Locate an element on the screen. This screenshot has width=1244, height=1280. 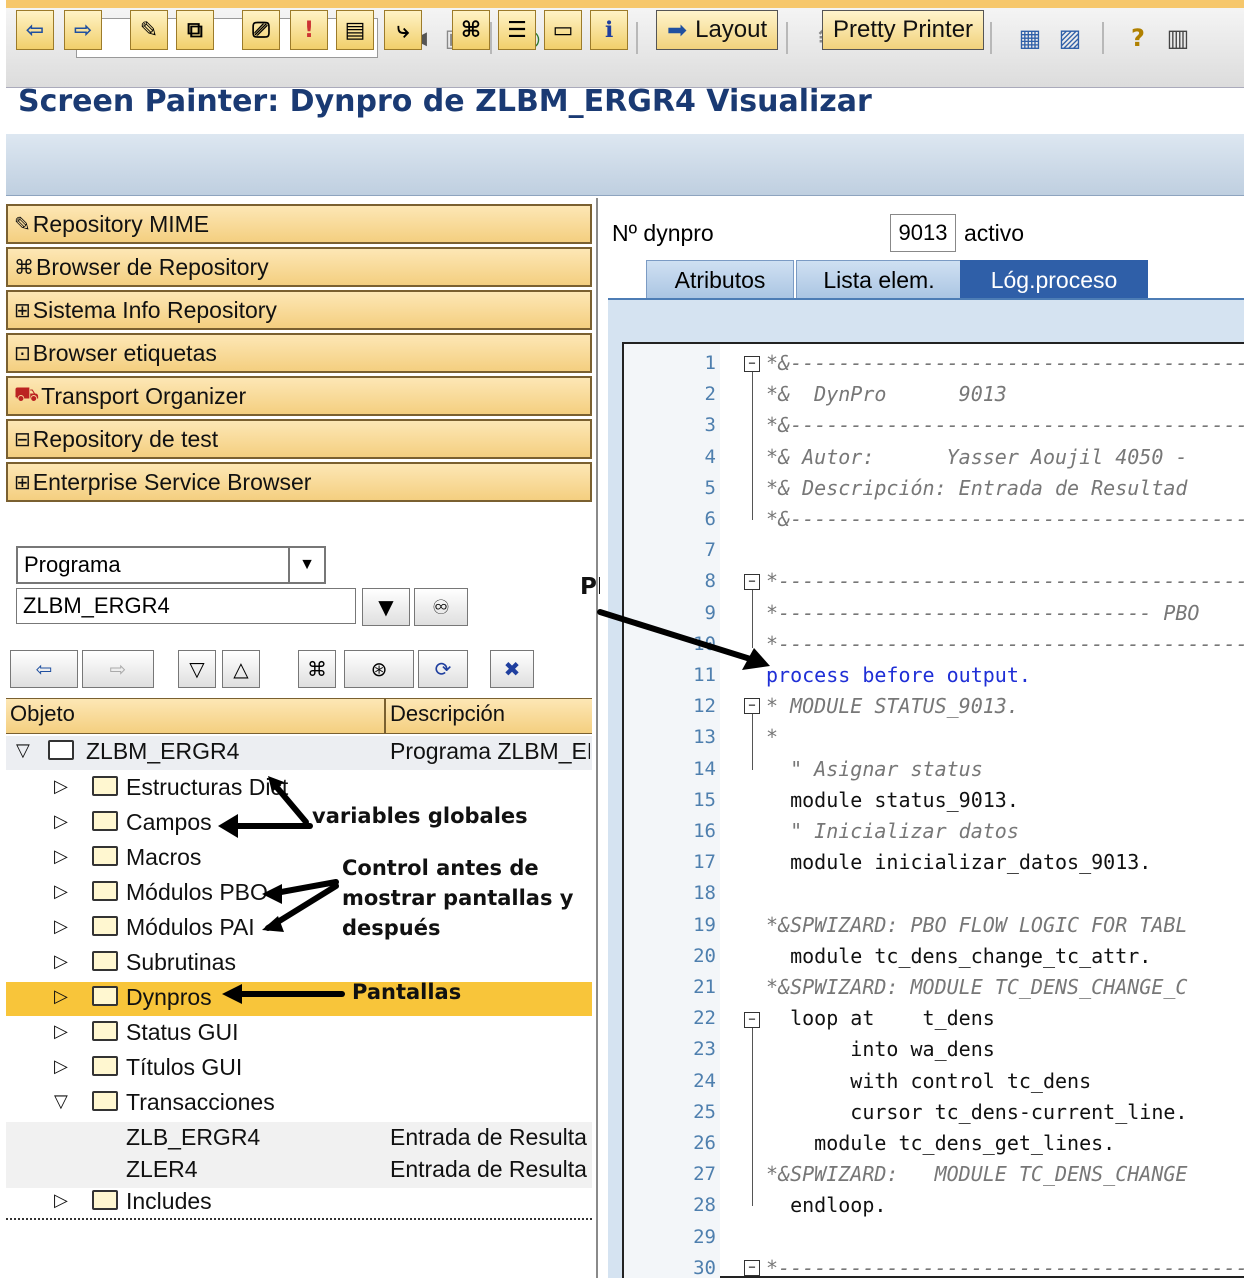
dynpros-arrowhead is located at coordinates (232, 994).